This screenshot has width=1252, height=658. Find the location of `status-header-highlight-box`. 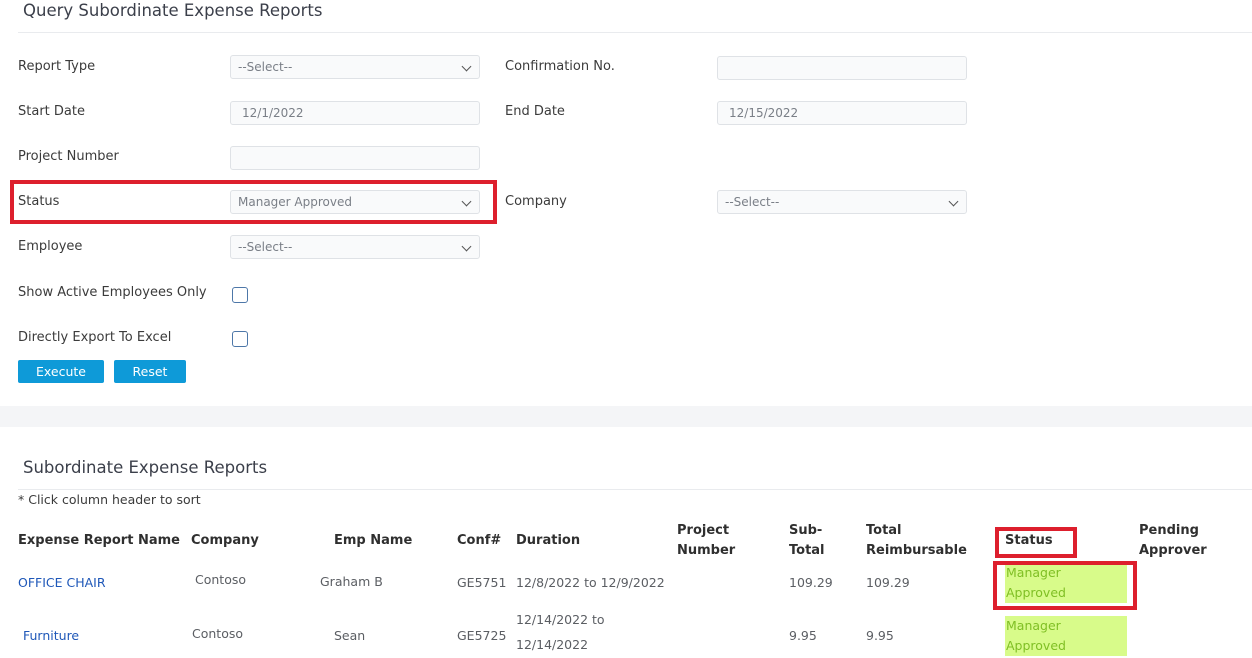

status-header-highlight-box is located at coordinates (1036, 542).